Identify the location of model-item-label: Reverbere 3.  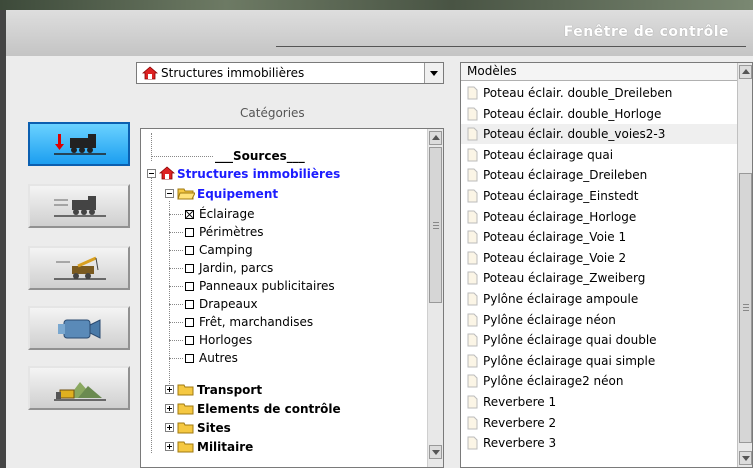
(520, 443).